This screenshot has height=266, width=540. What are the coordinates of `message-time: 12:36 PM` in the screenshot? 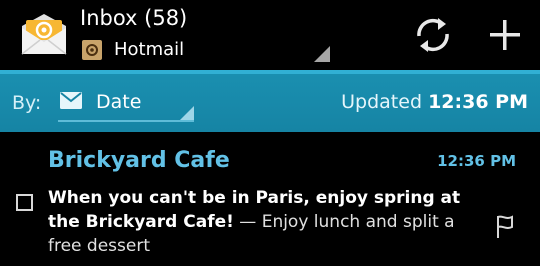 It's located at (476, 161).